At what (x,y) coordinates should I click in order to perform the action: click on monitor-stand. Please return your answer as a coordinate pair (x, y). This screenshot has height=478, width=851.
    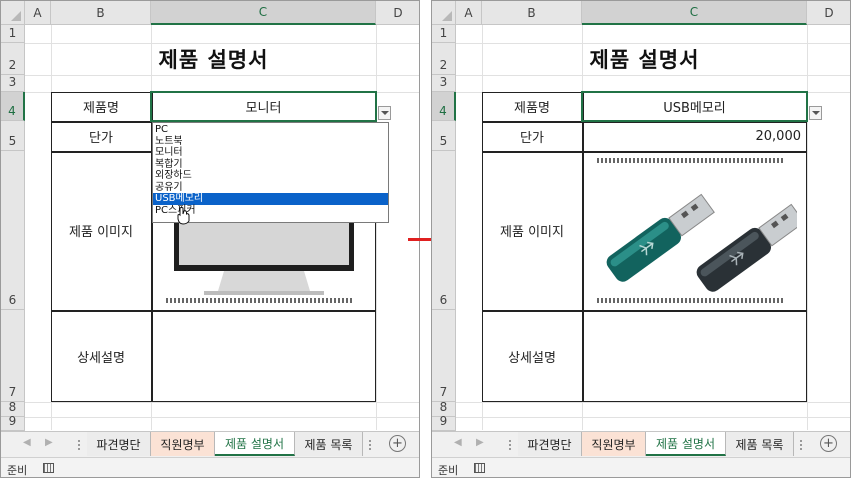
    Looking at the image, I should click on (264, 281).